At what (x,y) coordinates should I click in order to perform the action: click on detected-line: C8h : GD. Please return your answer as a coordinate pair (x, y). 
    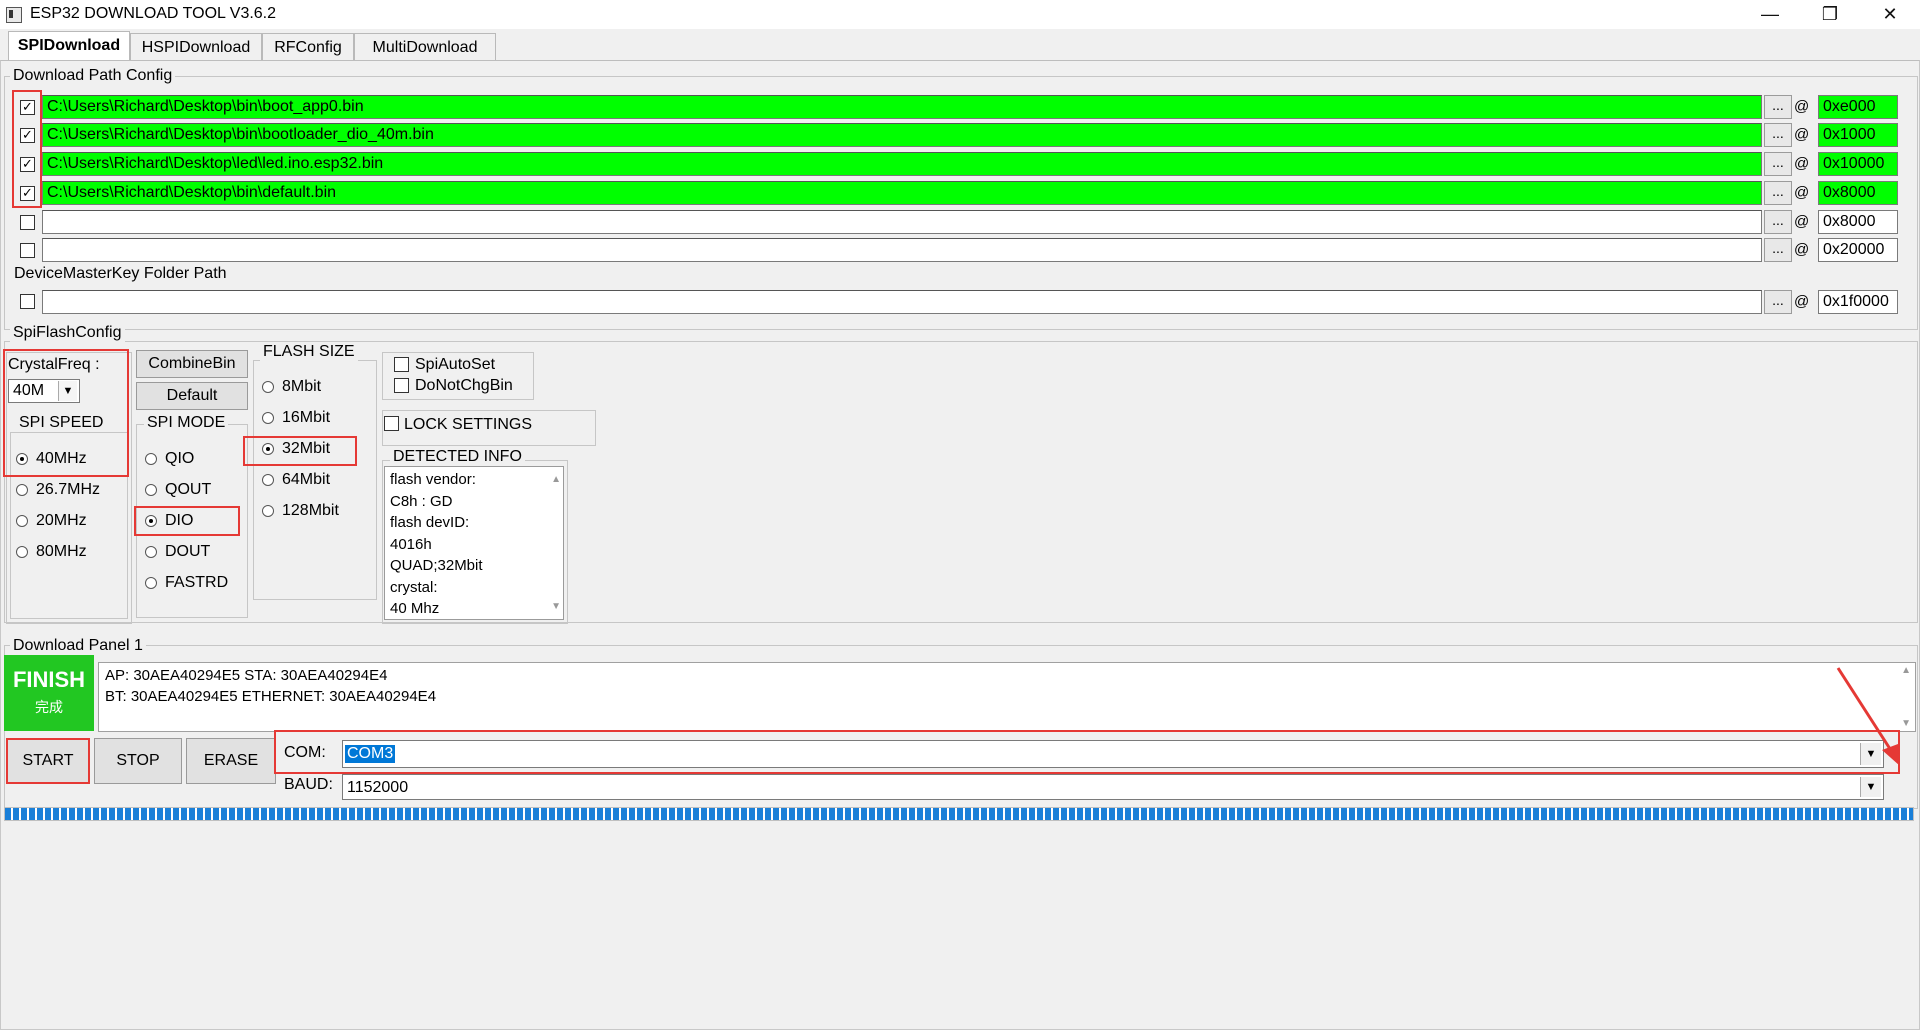
    Looking at the image, I should click on (421, 501).